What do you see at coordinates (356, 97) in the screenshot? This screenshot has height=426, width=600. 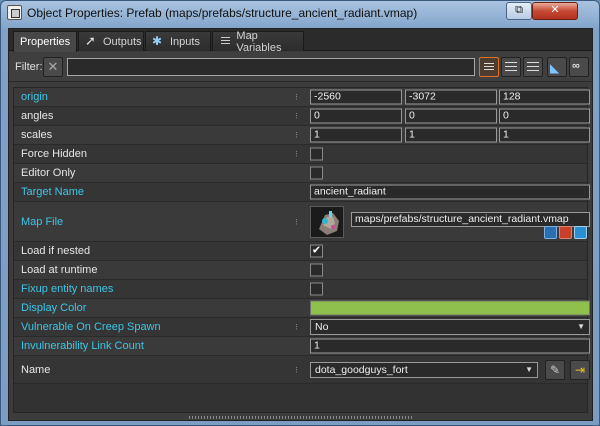 I see `origin-x-field: -2560` at bounding box center [356, 97].